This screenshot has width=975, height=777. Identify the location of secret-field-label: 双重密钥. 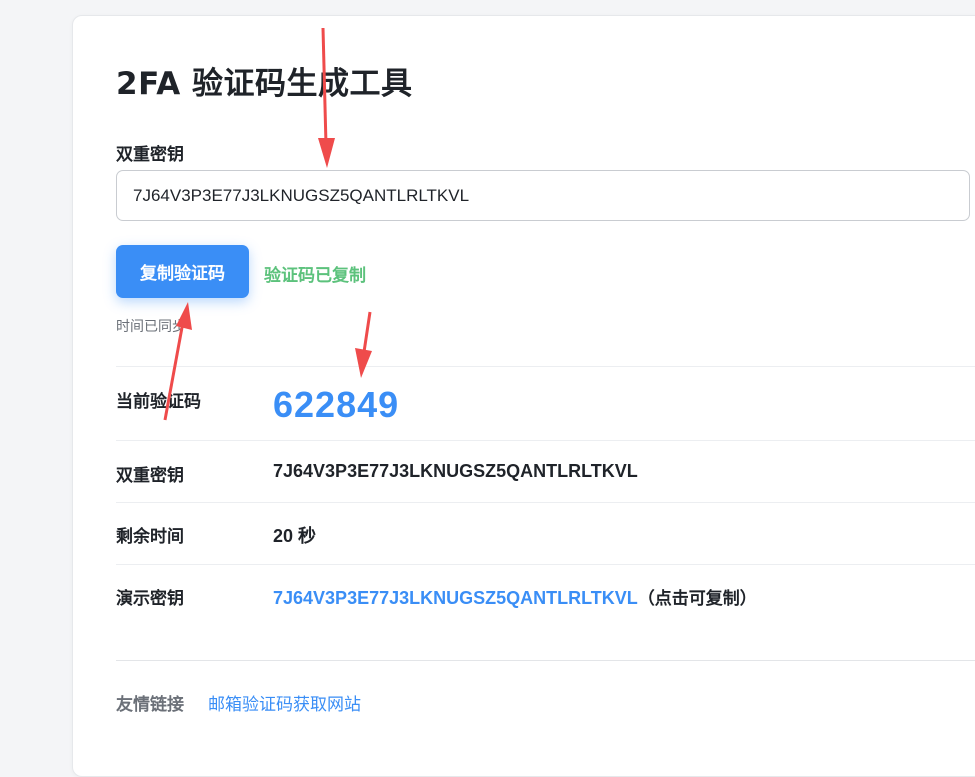
(150, 155).